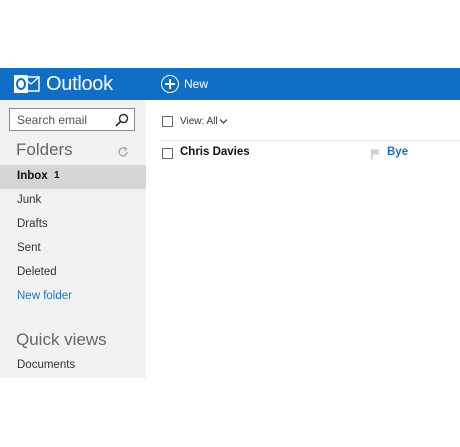 The image size is (460, 447). I want to click on outlook-logo: Outlook, so click(63, 84).